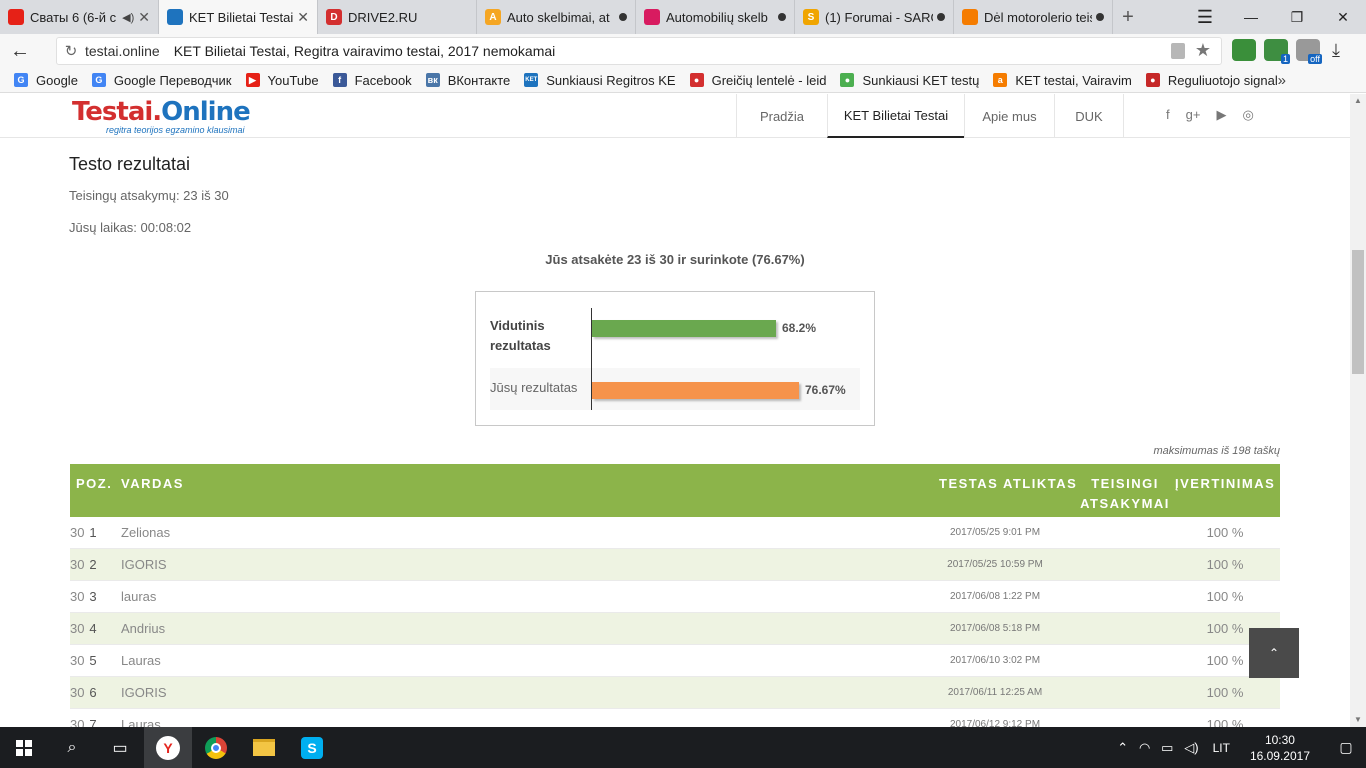 This screenshot has width=1366, height=768. Describe the element at coordinates (1222, 80) in the screenshot. I see `bookmark-label: Reguliuotojo signal` at that location.